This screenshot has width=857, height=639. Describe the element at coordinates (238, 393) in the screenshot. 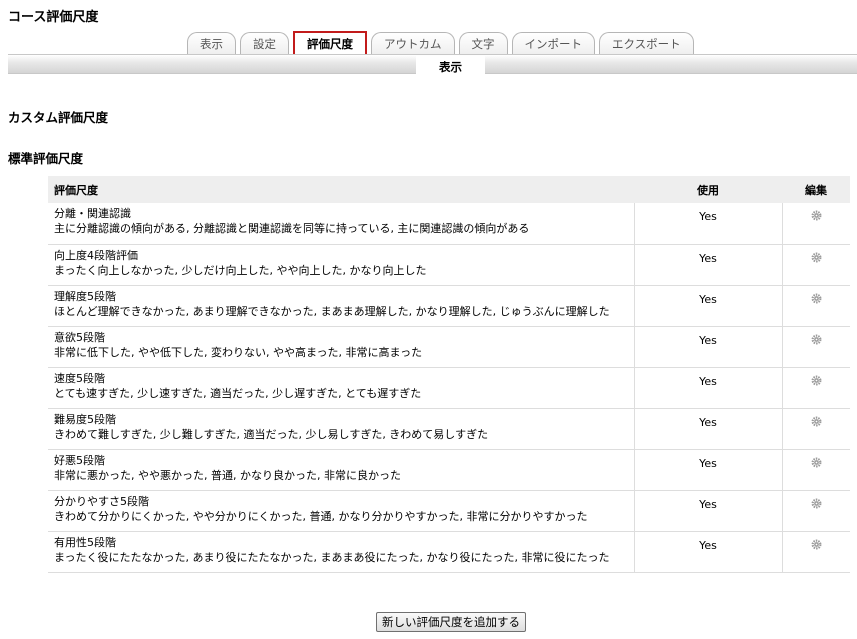

I see `scale-items: とても速すぎた, 少し速すぎた, 適当だった, 少し遅すぎた, とても遅すぎた` at that location.